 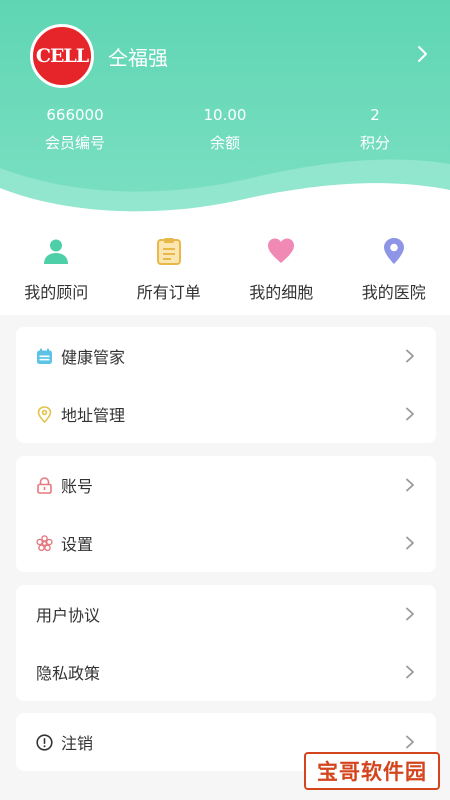 I want to click on quick-my-cells: 我的细胞, so click(x=281, y=270).